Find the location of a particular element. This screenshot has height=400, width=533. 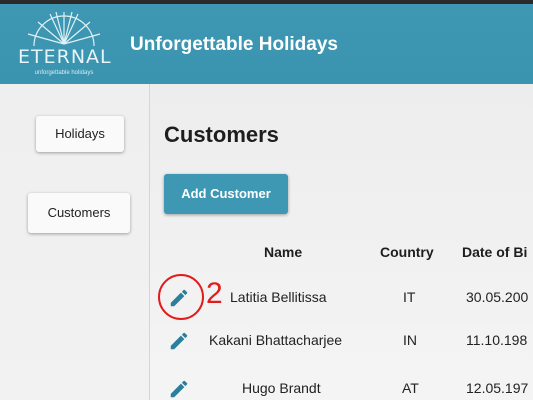

annotation-number: 2 is located at coordinates (214, 293).